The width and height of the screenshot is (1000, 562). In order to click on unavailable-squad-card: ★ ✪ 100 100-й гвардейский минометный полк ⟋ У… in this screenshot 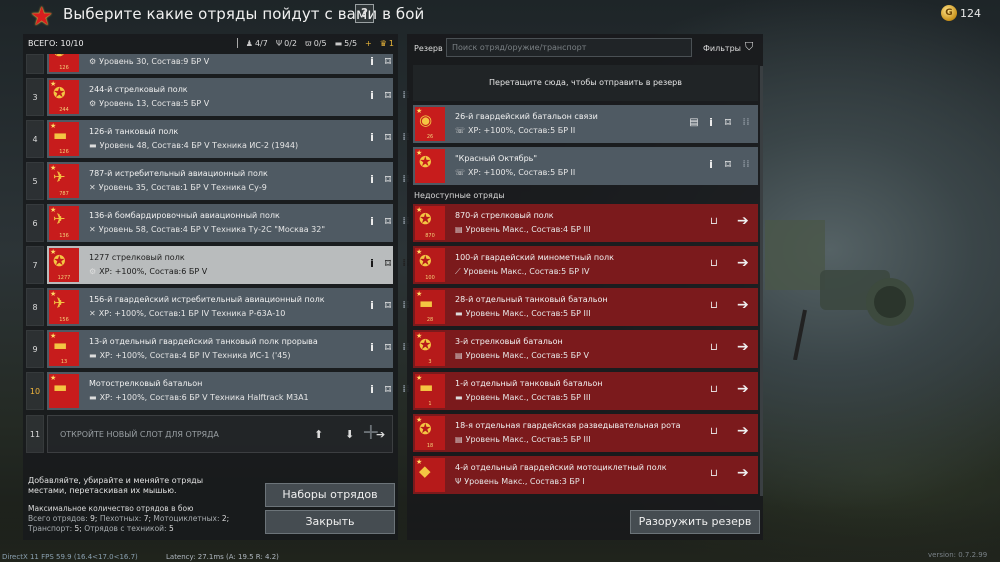, I will do `click(585, 265)`.